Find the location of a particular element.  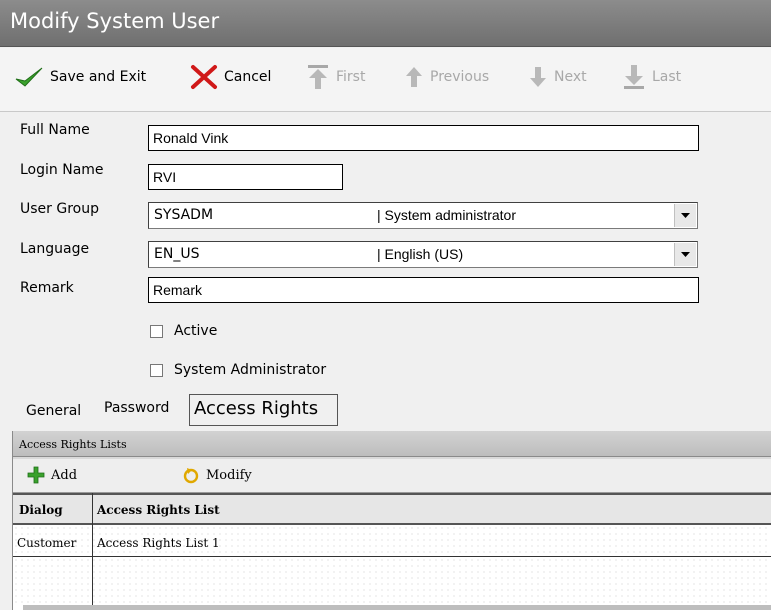

language-select: EN_US | English (US) is located at coordinates (423, 254).